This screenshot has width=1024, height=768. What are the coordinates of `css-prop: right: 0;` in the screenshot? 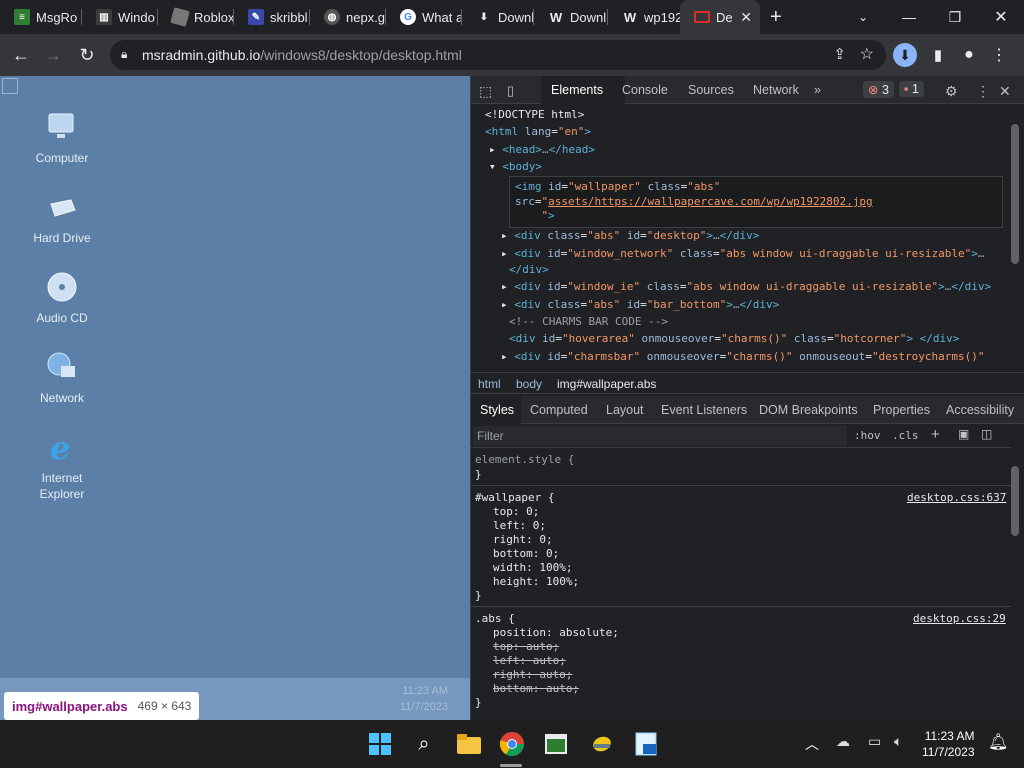 It's located at (523, 539).